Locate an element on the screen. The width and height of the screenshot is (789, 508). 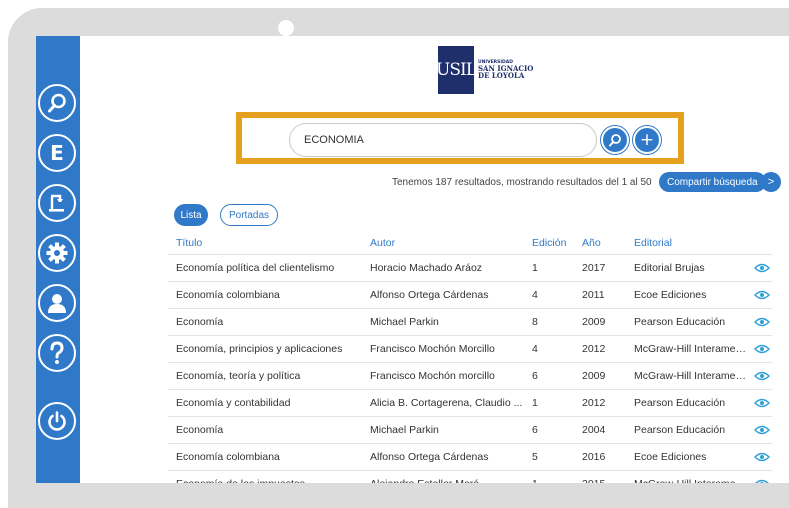
gear-icon is located at coordinates (57, 253).